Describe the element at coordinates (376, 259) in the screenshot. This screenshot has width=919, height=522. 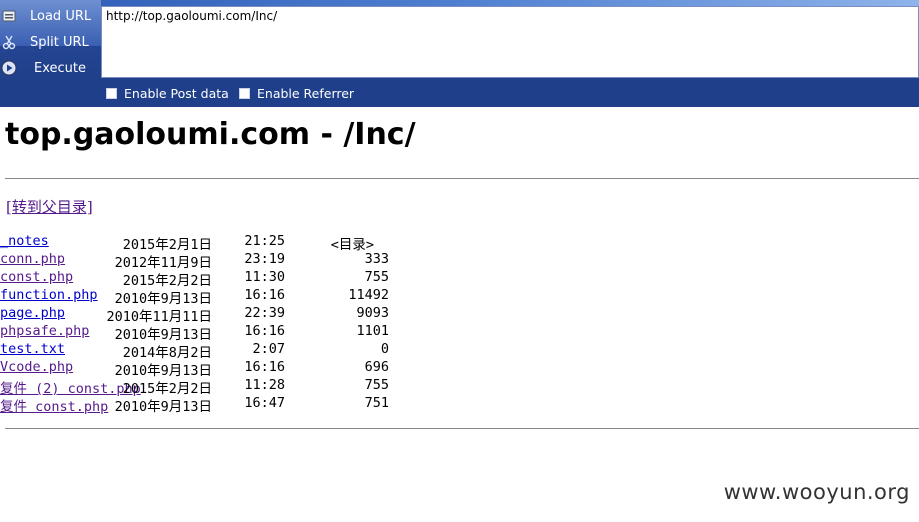
I see `entry-size: 333` at that location.